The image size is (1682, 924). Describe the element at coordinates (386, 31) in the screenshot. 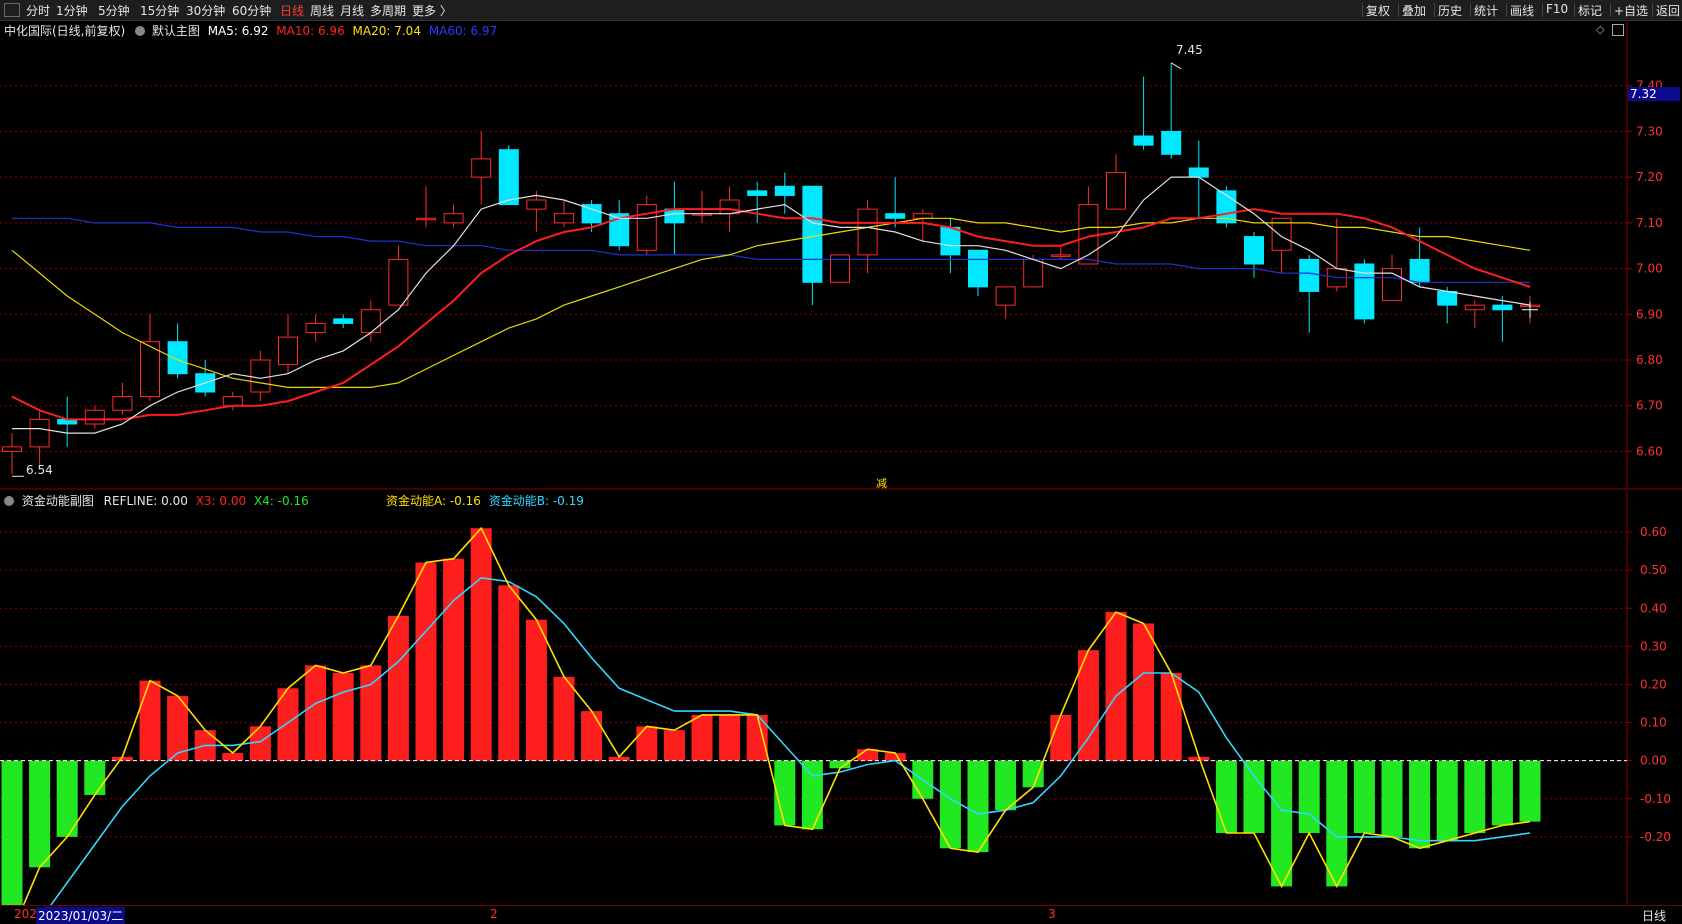

I see `ma20-label: MA20: 7.04` at that location.